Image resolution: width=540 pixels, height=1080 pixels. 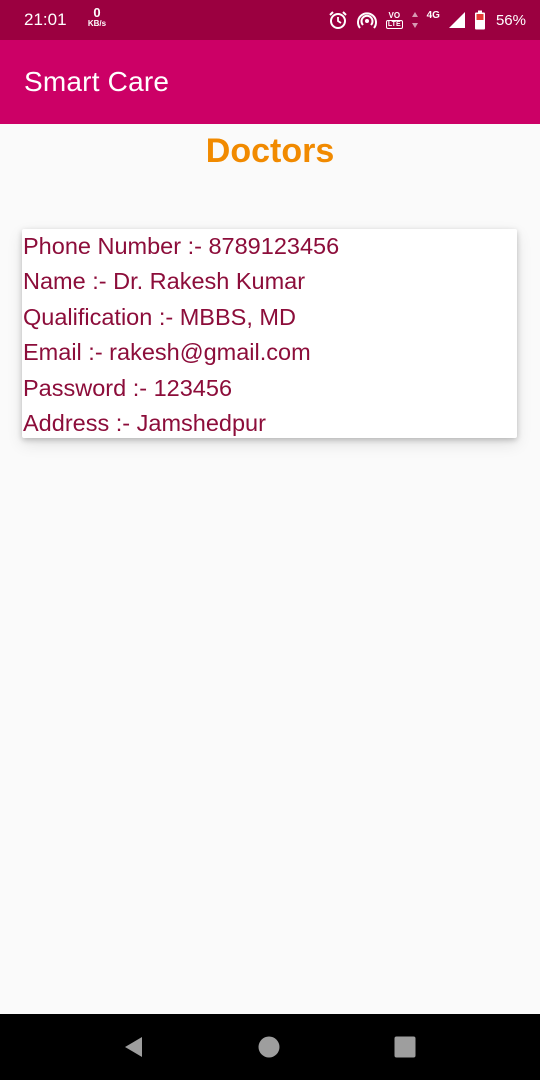 What do you see at coordinates (45, 19) in the screenshot?
I see `status-time: 21:01` at bounding box center [45, 19].